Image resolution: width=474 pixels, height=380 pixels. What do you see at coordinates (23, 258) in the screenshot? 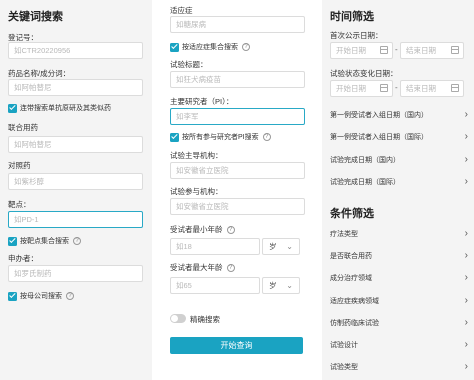
I see `sponsor-label: 申办者：` at bounding box center [23, 258].